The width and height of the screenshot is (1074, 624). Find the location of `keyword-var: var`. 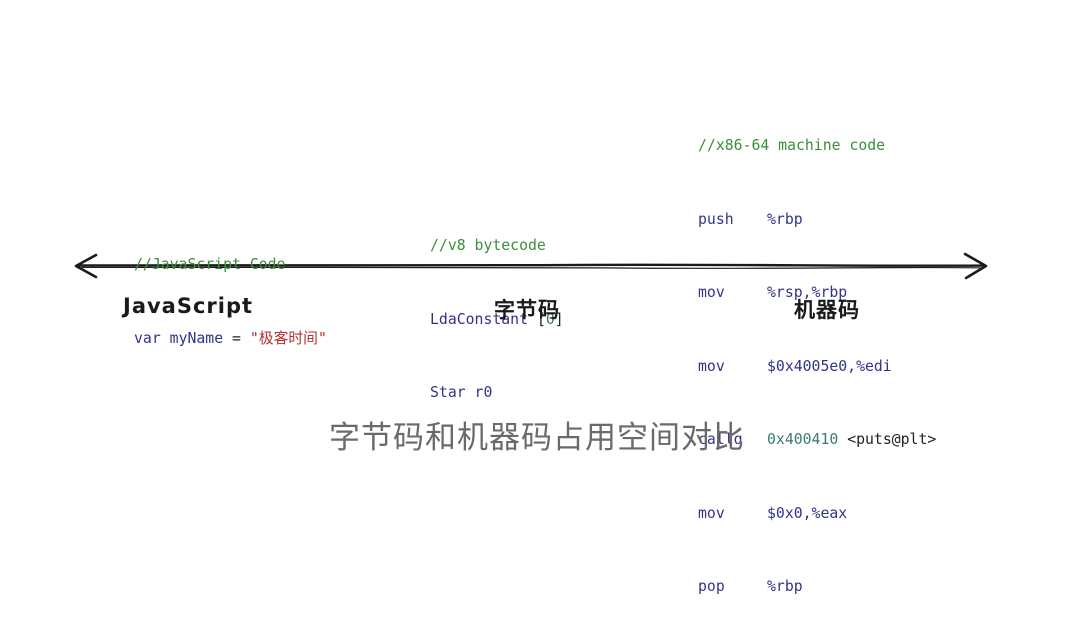

keyword-var: var is located at coordinates (147, 338).